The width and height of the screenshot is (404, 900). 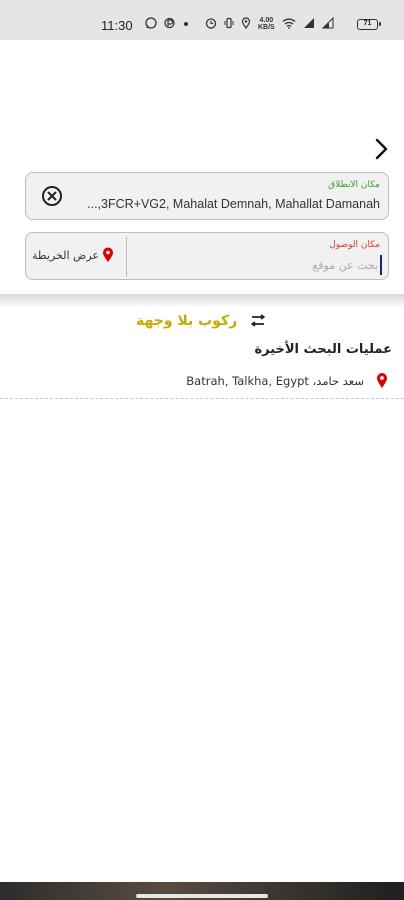 I want to click on route-icon, so click(x=258, y=320).